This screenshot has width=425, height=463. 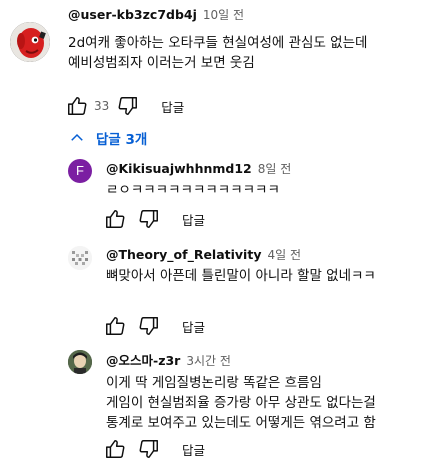 I want to click on reply-text: ㄹㅇㅋㅋㅋㅋㅋㅋㅋㅋㅋㅋㅋㅋ, so click(x=193, y=190).